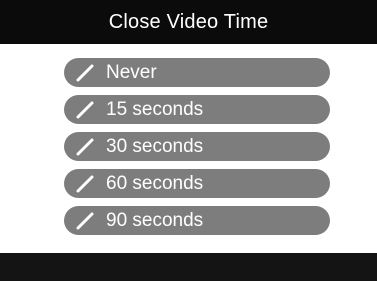  What do you see at coordinates (197, 72) in the screenshot?
I see `option-never: Never` at bounding box center [197, 72].